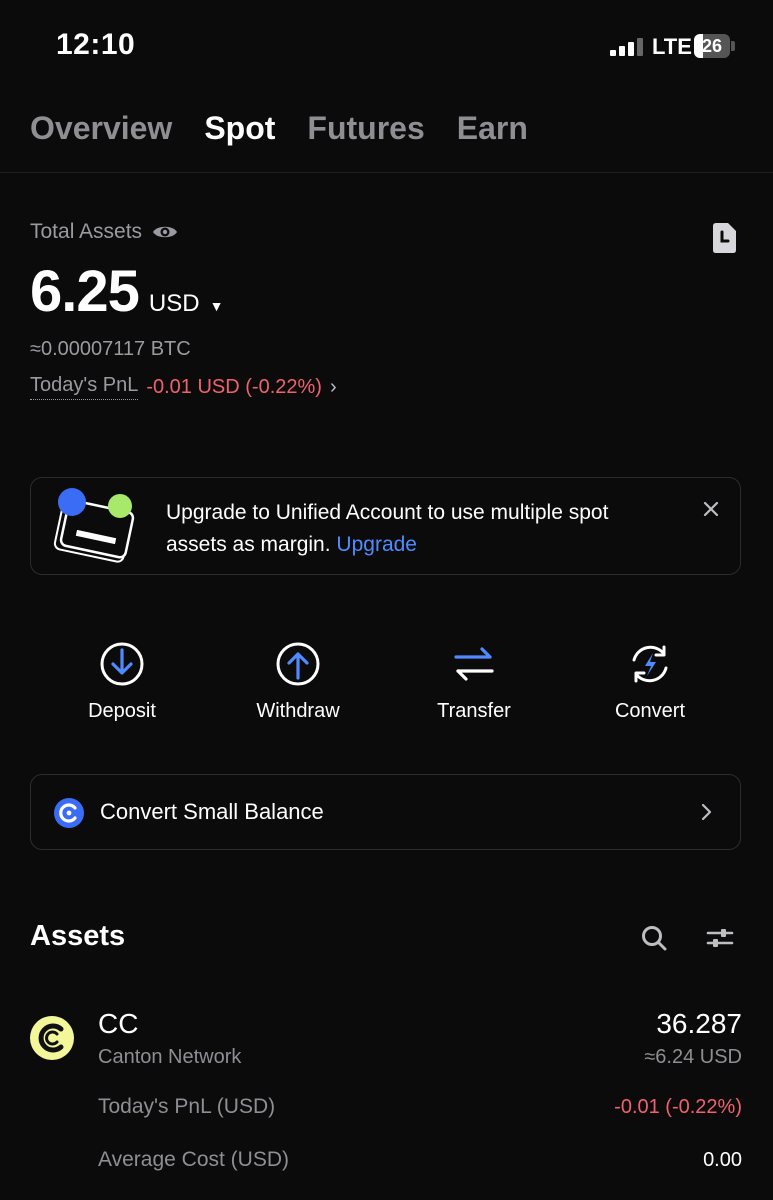 The image size is (773, 1200). Describe the element at coordinates (187, 1106) in the screenshot. I see `asset-pnl-label: Today's PnL (USD)` at that location.